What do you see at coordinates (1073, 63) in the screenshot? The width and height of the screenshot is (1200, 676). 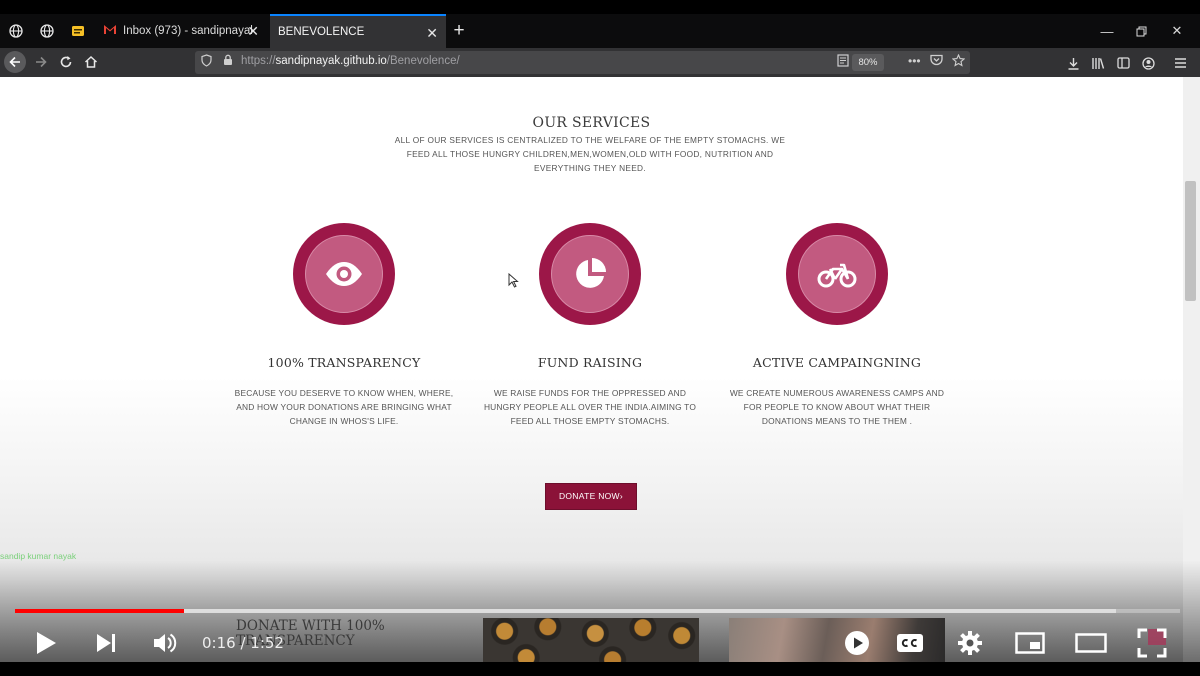 I see `download-icon` at bounding box center [1073, 63].